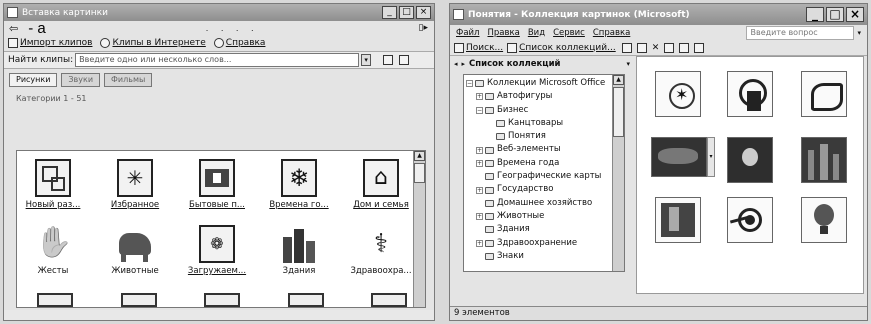 The image size is (871, 324). What do you see at coordinates (37, 28) in the screenshot?
I see `doodle-text: - a` at bounding box center [37, 28].